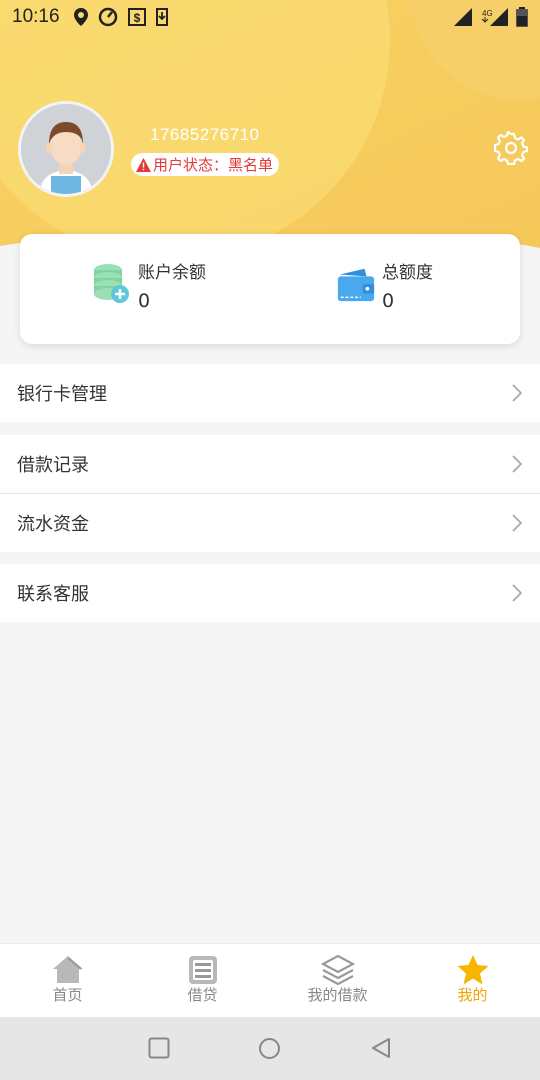  I want to click on account-balance: 账户余额 0, so click(149, 288).